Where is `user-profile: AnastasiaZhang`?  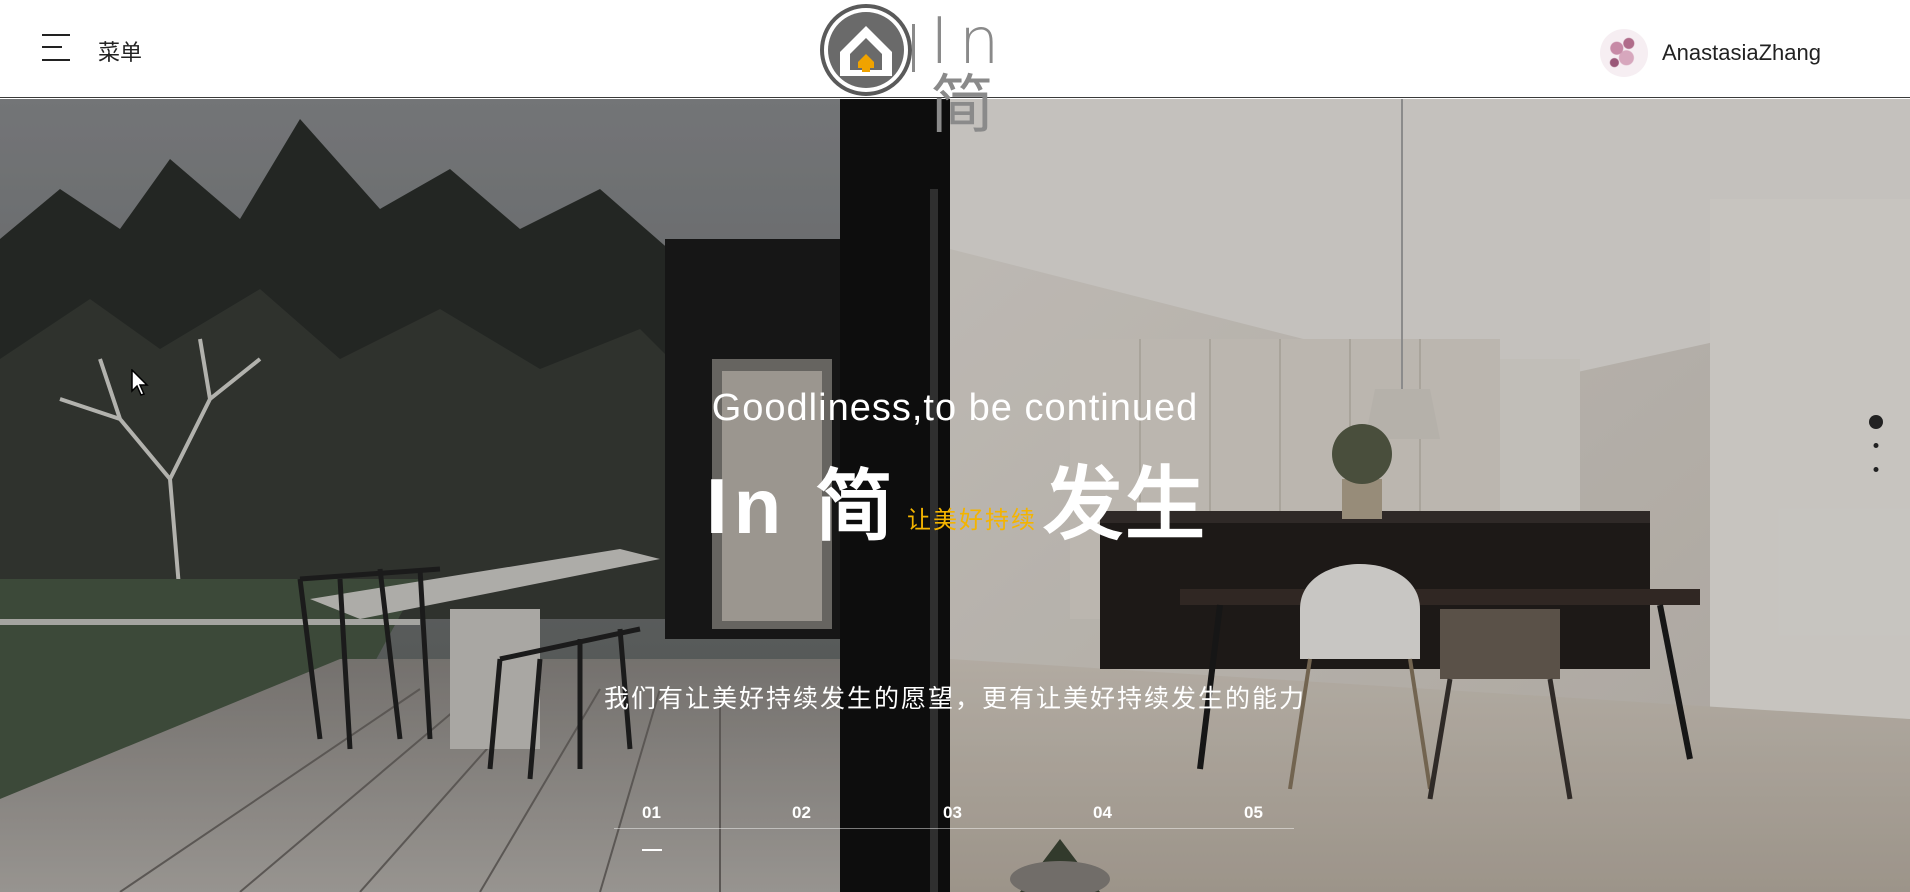
user-profile: AnastasiaZhang is located at coordinates (1710, 53).